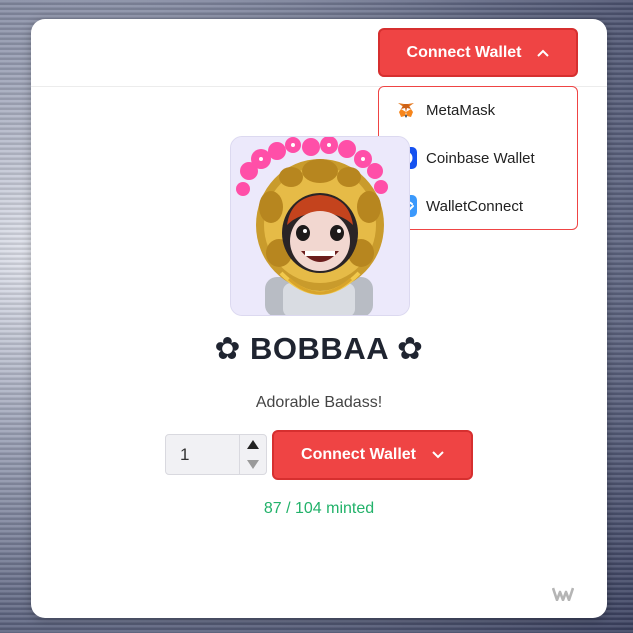 This screenshot has width=633, height=633. What do you see at coordinates (252, 454) in the screenshot?
I see `quantity-spinner` at bounding box center [252, 454].